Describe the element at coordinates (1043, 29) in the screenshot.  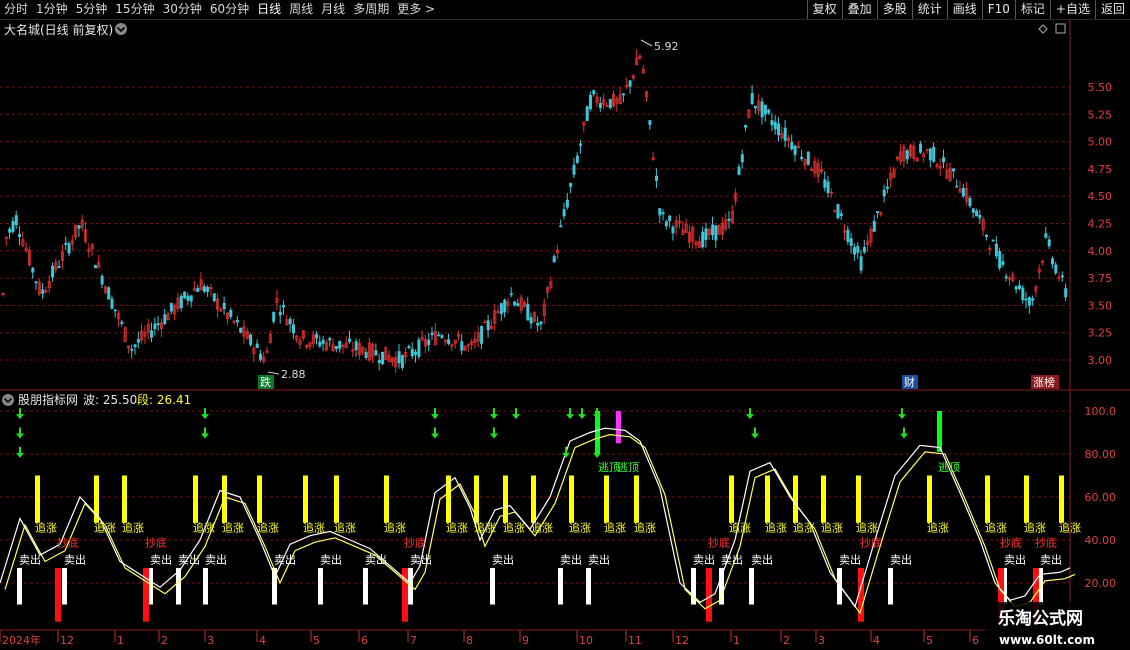
I see `diamond-icon` at that location.